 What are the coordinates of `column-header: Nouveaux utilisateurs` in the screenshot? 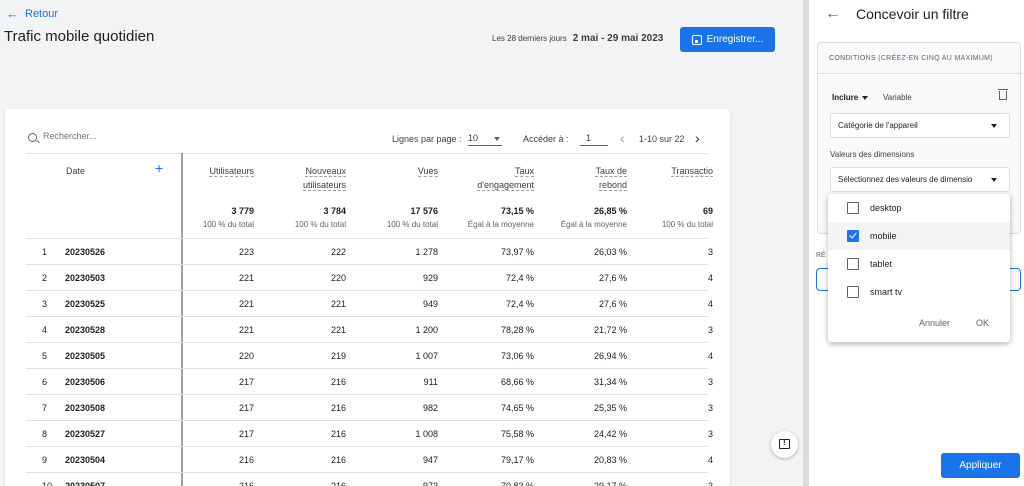 It's located at (324, 178).